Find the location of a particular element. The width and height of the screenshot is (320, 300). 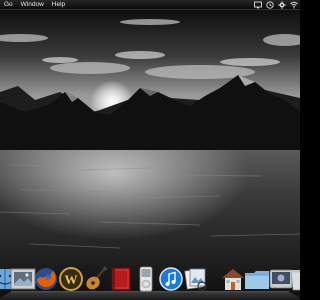

red-book-icon is located at coordinates (121, 279).